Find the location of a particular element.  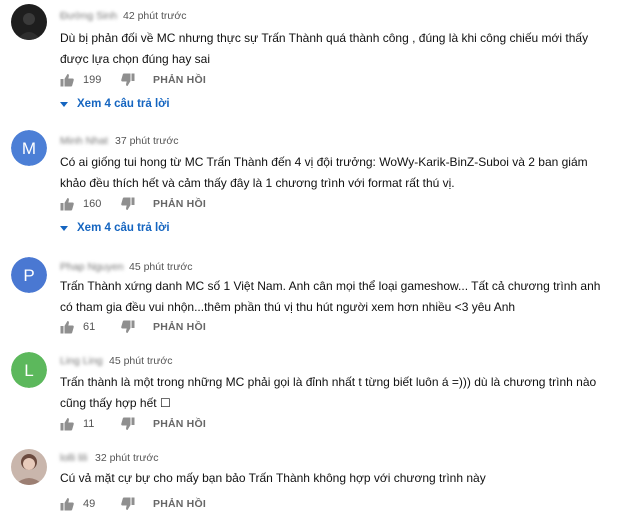

comment-author: Phap Nguyen is located at coordinates (92, 267).